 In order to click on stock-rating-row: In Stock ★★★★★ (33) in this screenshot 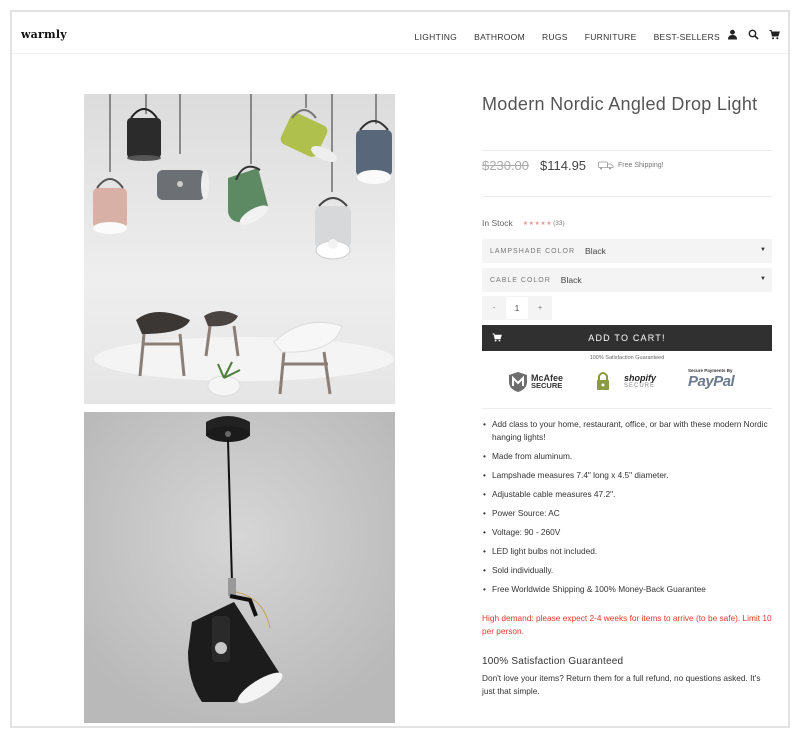, I will do `click(523, 223)`.